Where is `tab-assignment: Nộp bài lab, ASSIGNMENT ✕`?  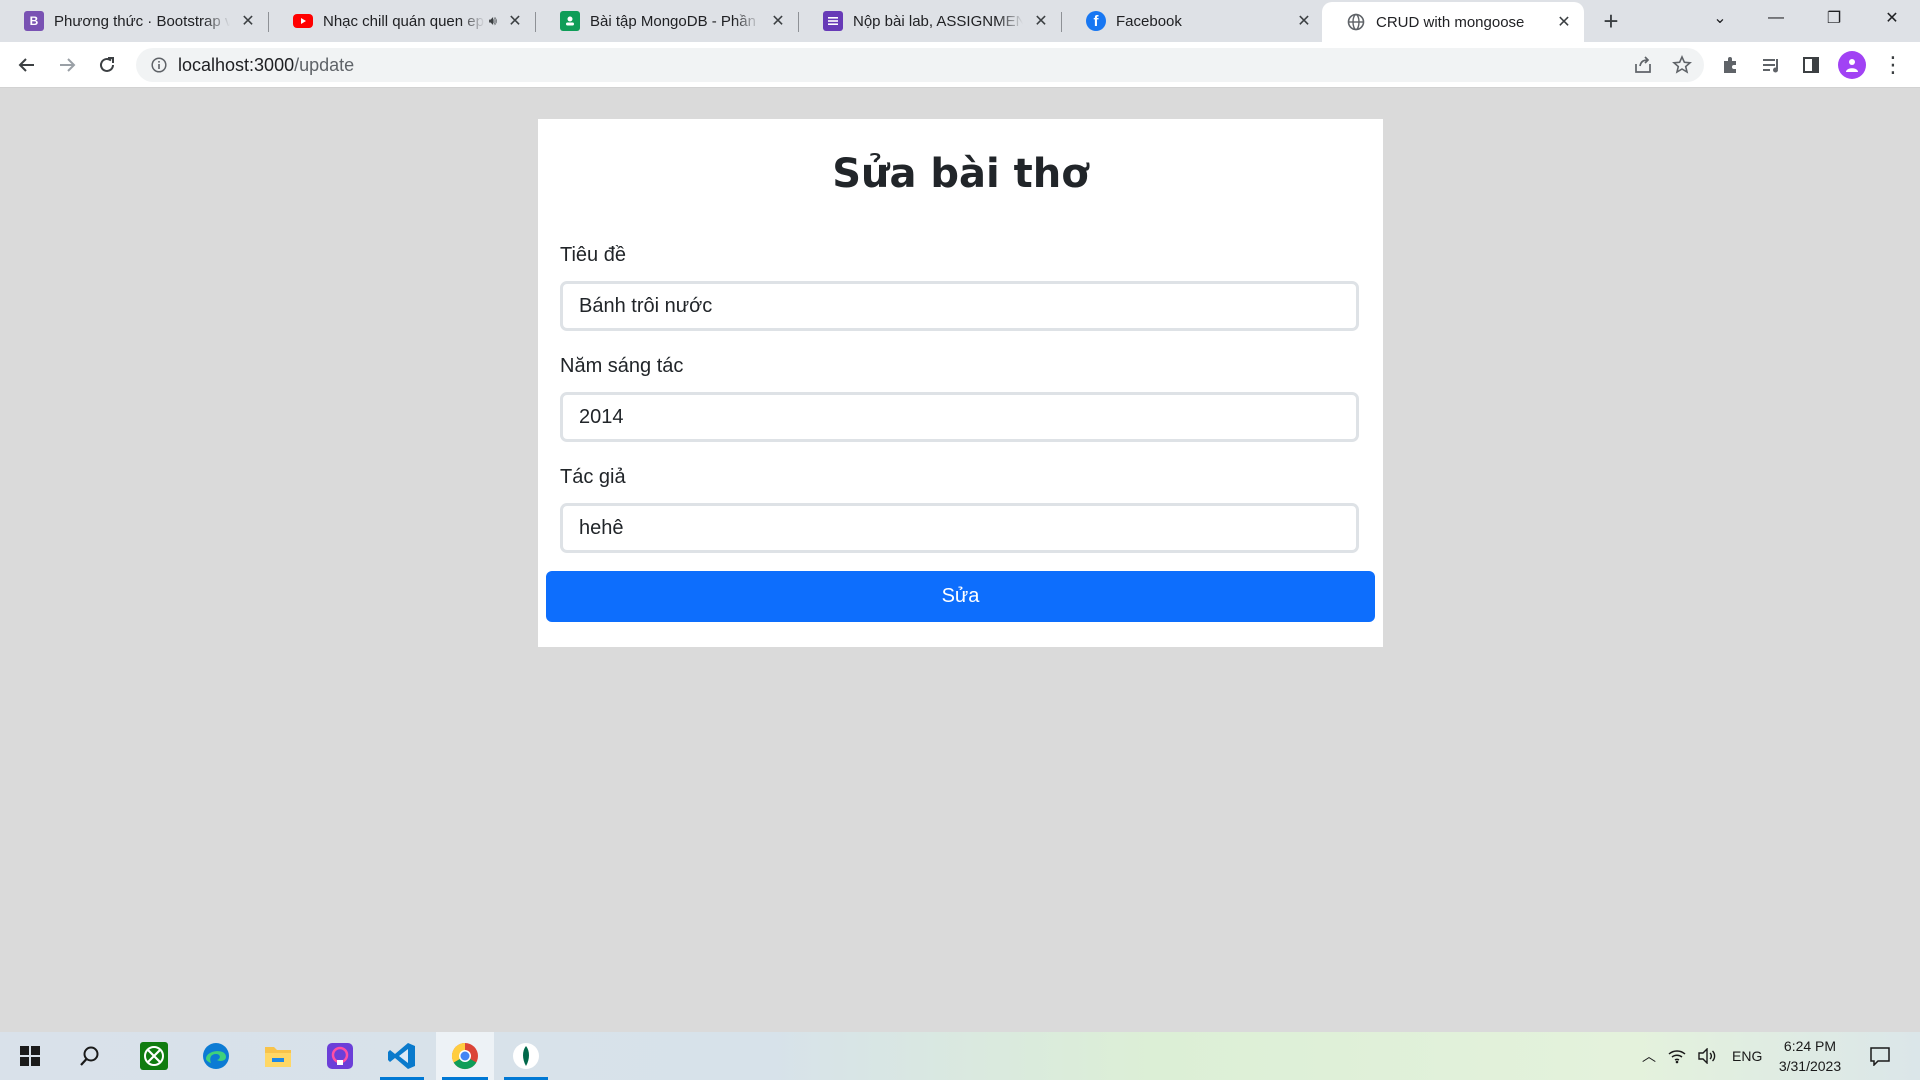
tab-assignment: Nộp bài lab, ASSIGNMENT ✕ is located at coordinates (930, 21).